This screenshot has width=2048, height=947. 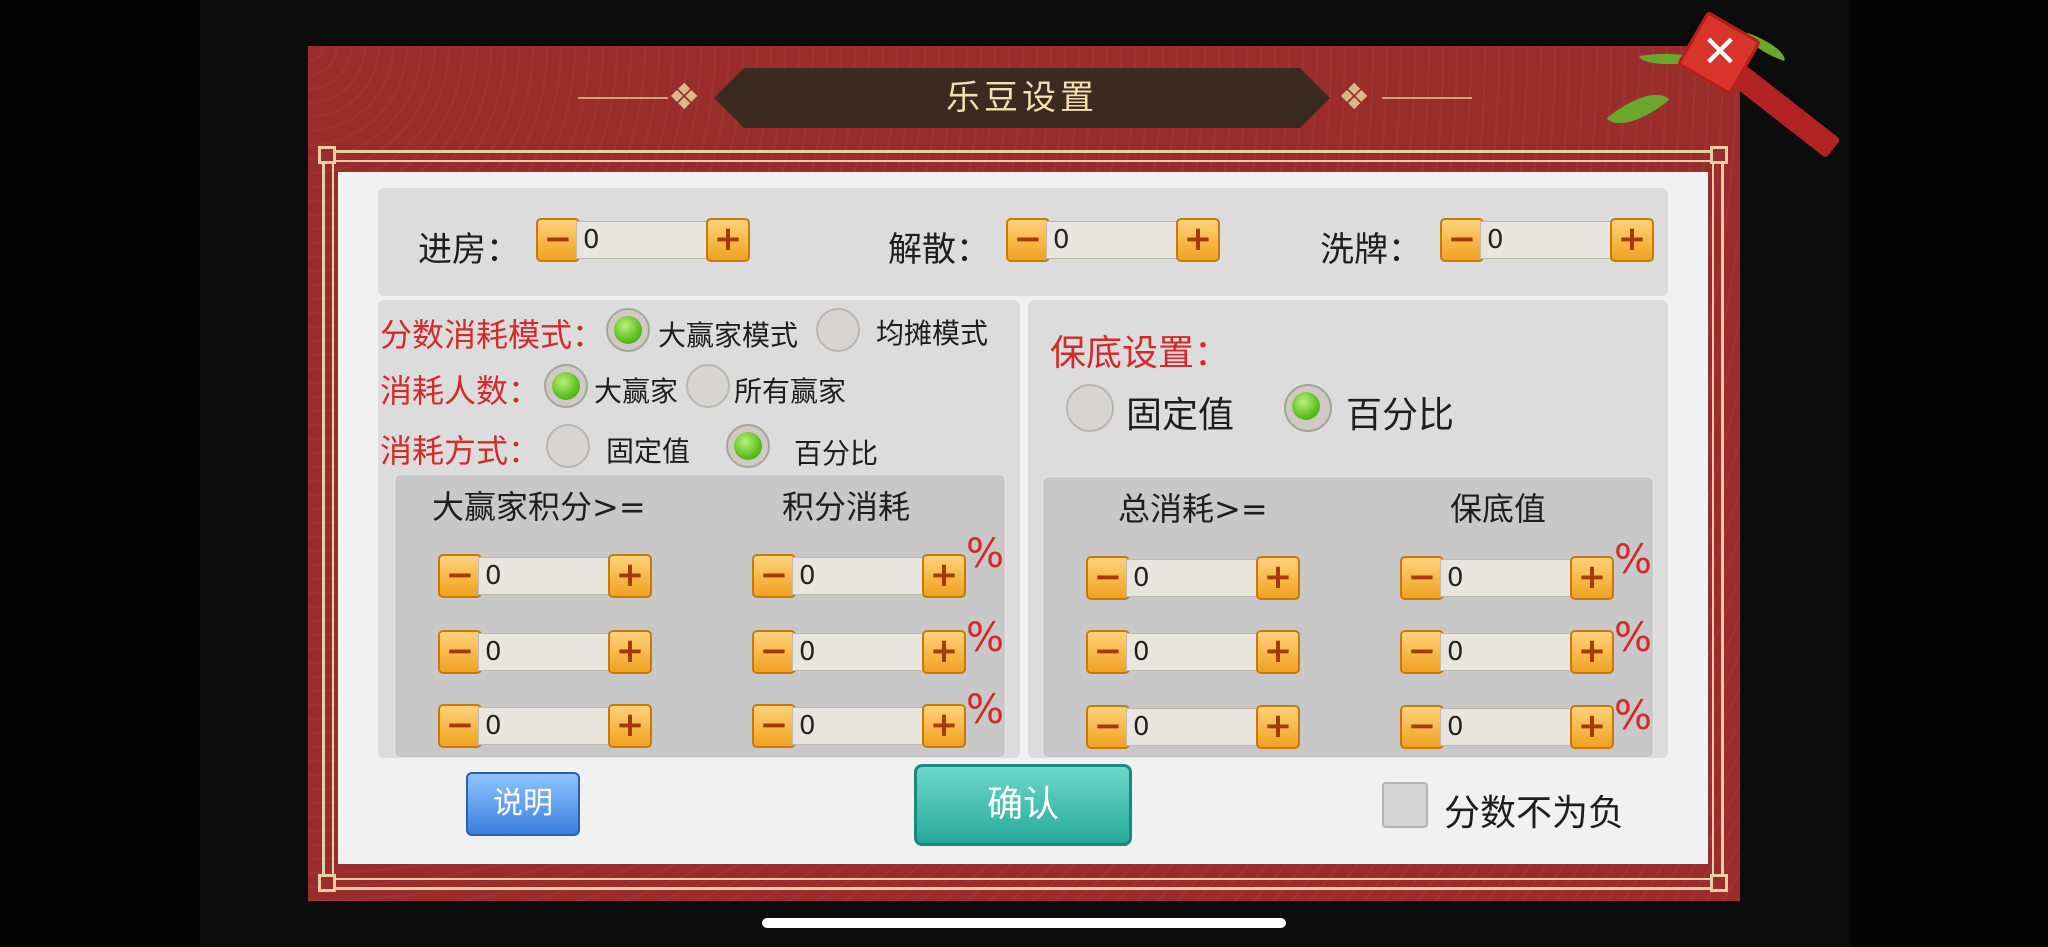 I want to click on score-mode-radio-split, so click(x=838, y=330).